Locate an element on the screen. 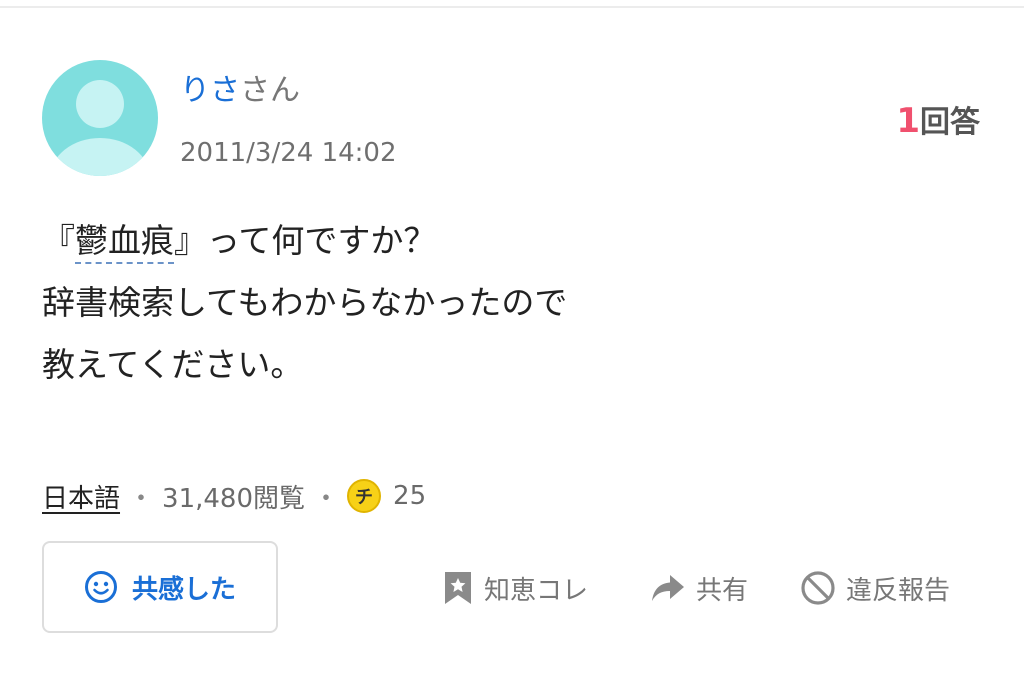 The width and height of the screenshot is (1024, 674). user-name: りさ is located at coordinates (210, 90).